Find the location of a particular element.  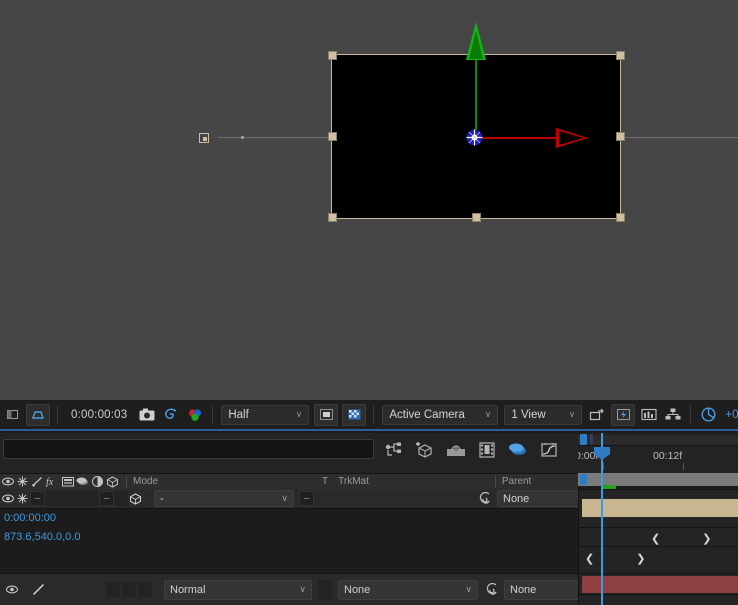

exposure-value: +0.0 is located at coordinates (731, 415).